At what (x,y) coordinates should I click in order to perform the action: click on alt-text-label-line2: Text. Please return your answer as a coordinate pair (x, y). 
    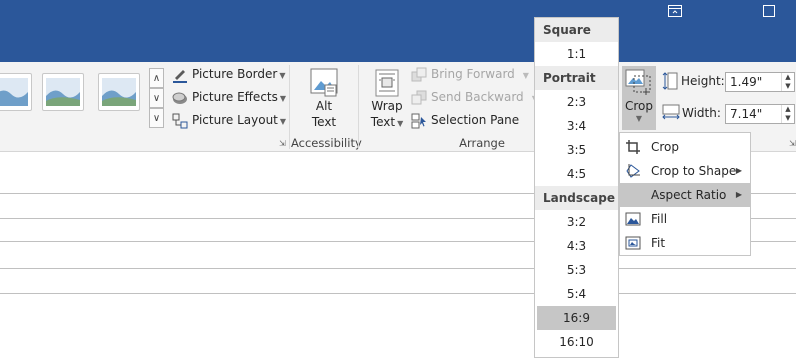
    Looking at the image, I should click on (324, 122).